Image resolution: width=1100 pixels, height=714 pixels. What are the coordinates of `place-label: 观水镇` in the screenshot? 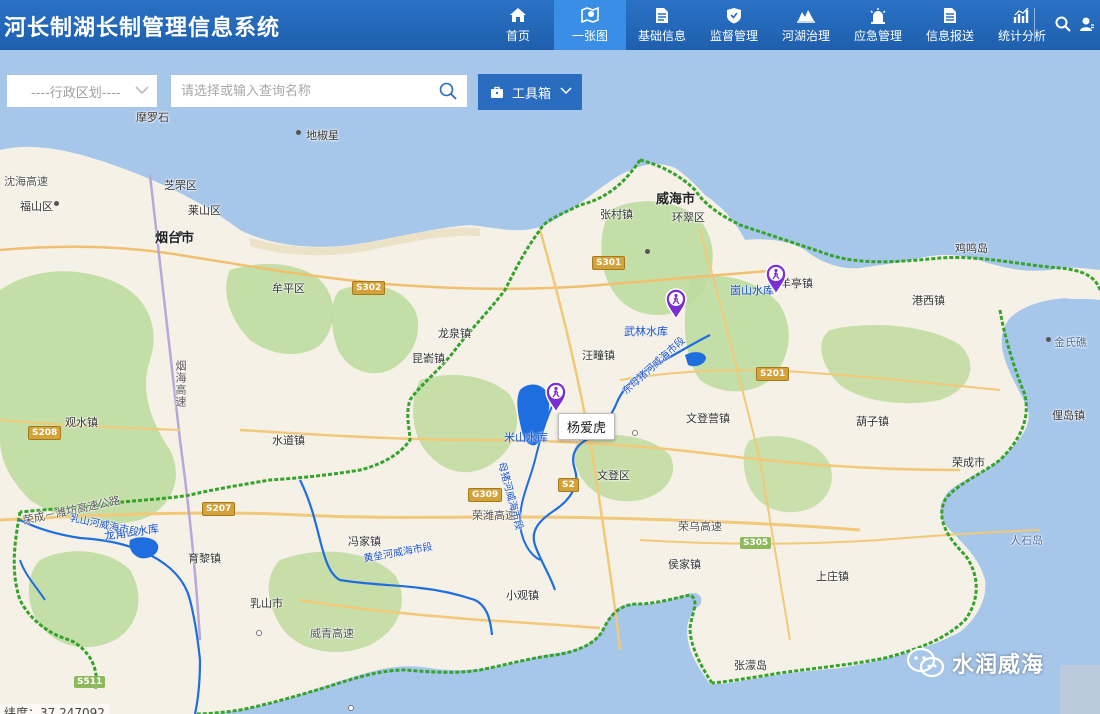 It's located at (81, 422).